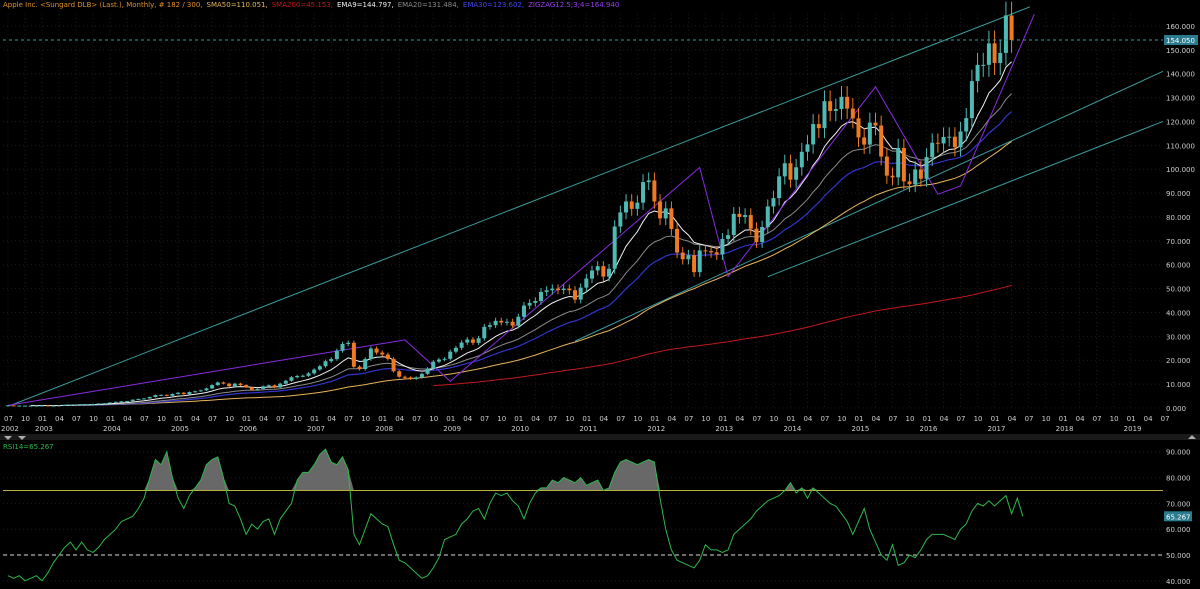 This screenshot has height=589, width=1200. Describe the element at coordinates (997, 429) in the screenshot. I see `year-label: 2017` at that location.